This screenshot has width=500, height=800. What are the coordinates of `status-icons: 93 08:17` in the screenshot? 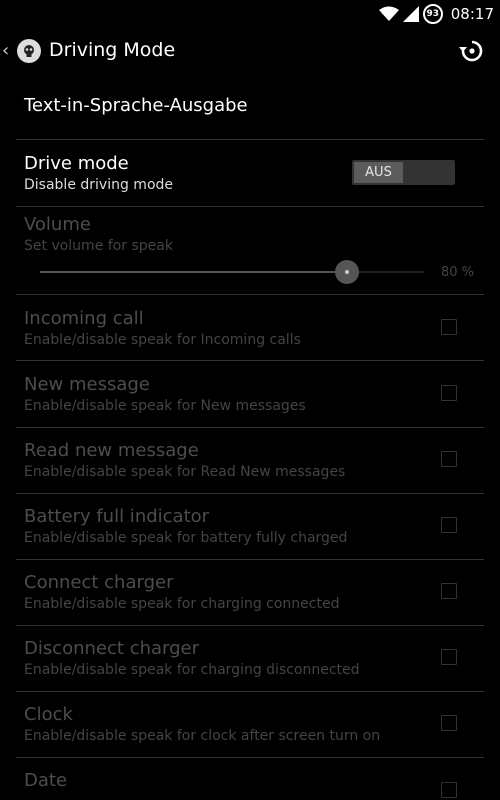 It's located at (436, 14).